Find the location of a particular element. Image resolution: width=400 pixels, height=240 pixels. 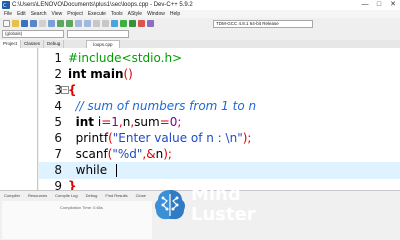

new-file-icon is located at coordinates (6, 23).